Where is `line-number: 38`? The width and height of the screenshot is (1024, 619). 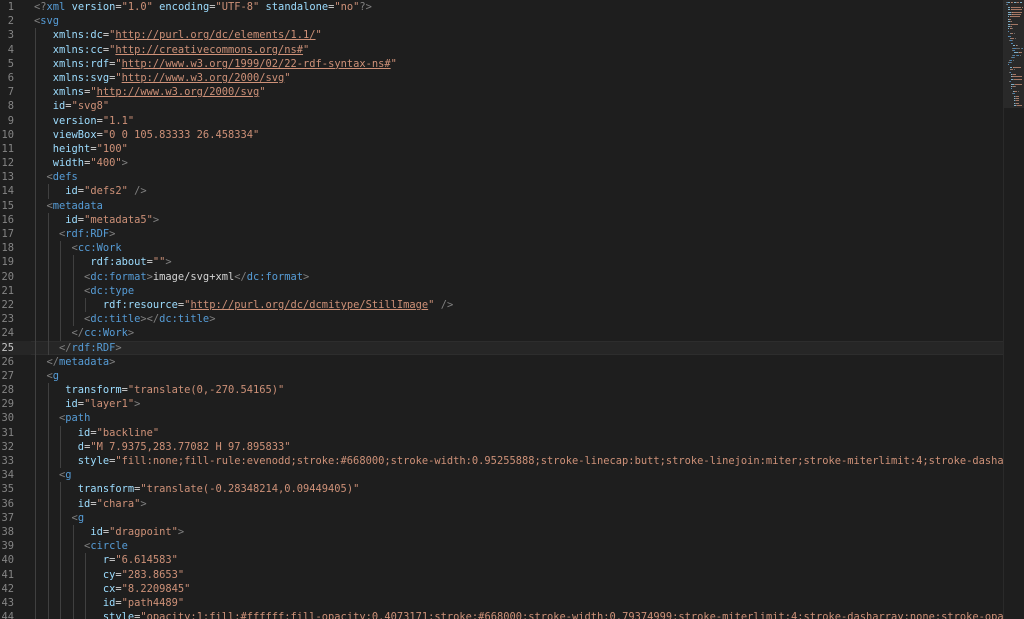
line-number: 38 is located at coordinates (7, 531).